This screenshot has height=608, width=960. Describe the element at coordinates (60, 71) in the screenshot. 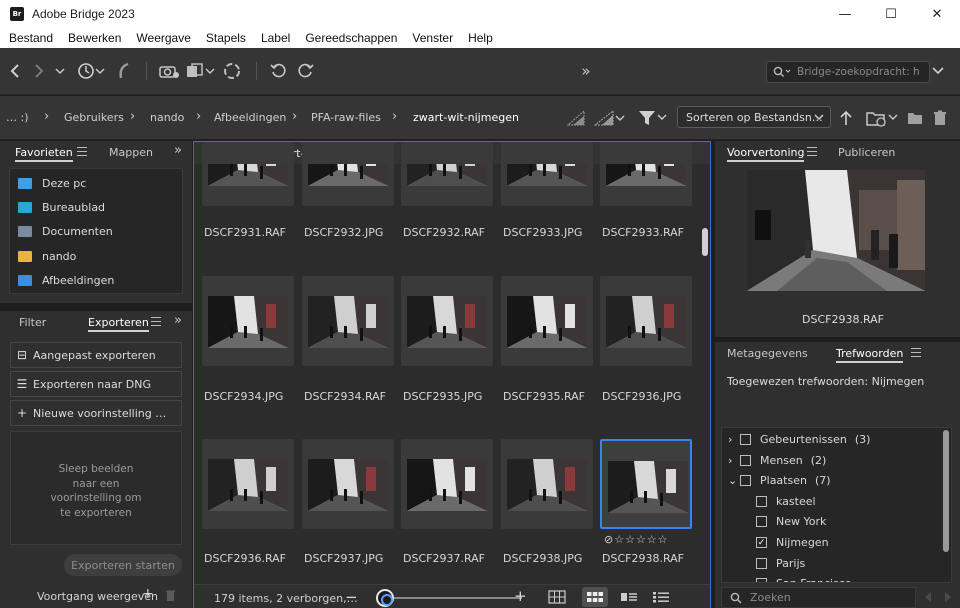

I see `chevron-down-icon` at that location.